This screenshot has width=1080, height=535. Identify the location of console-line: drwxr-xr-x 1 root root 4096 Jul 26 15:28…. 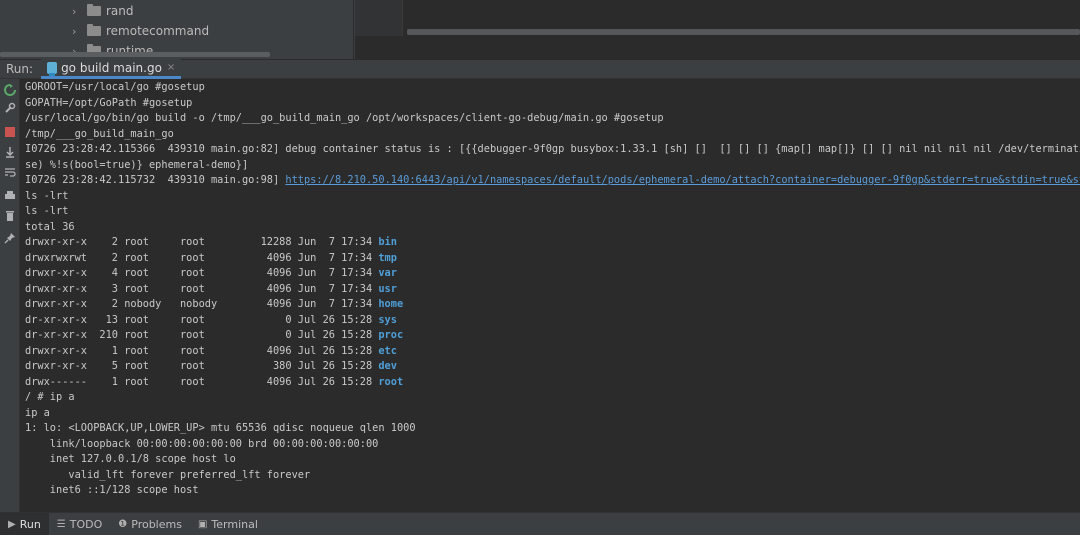
(552, 352).